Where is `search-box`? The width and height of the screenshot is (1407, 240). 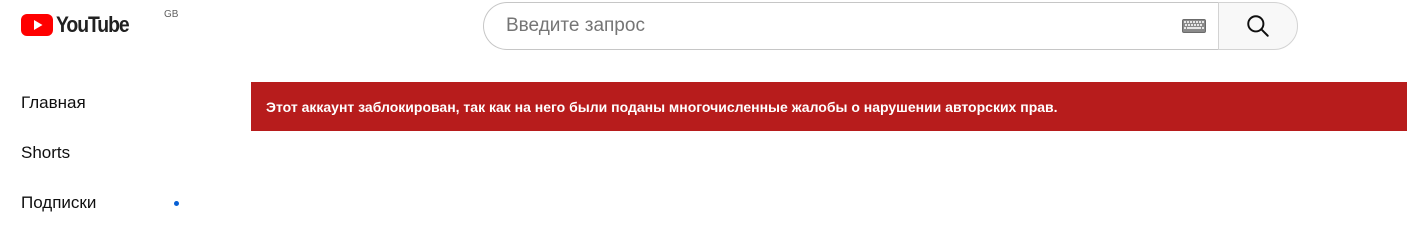 search-box is located at coordinates (850, 26).